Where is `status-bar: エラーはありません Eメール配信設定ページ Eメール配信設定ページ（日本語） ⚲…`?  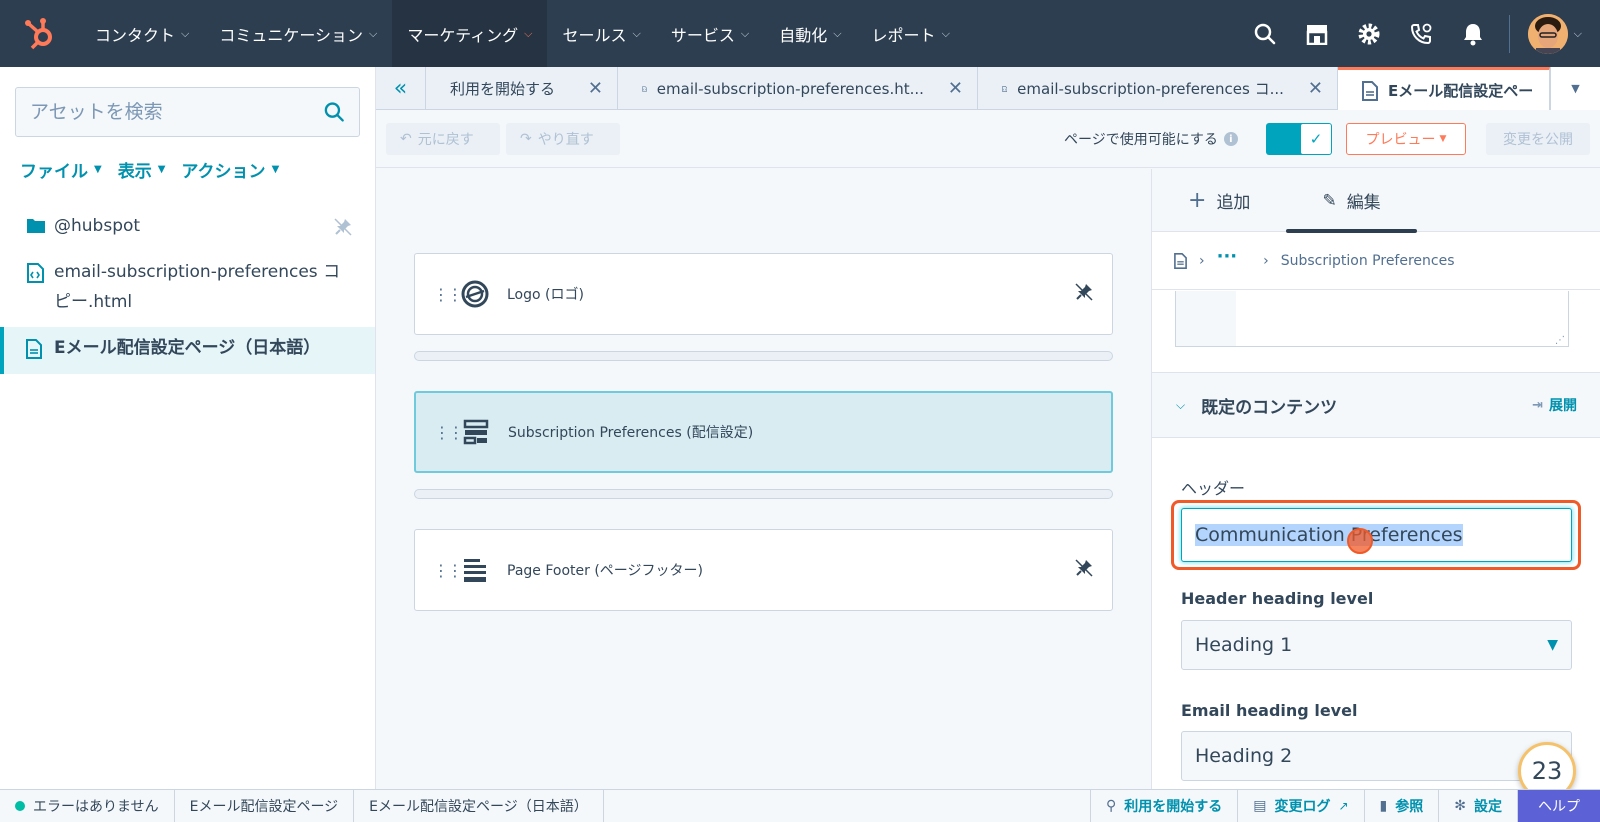 status-bar: エラーはありません Eメール配信設定ページ Eメール配信設定ページ（日本語） ⚲… is located at coordinates (800, 805).